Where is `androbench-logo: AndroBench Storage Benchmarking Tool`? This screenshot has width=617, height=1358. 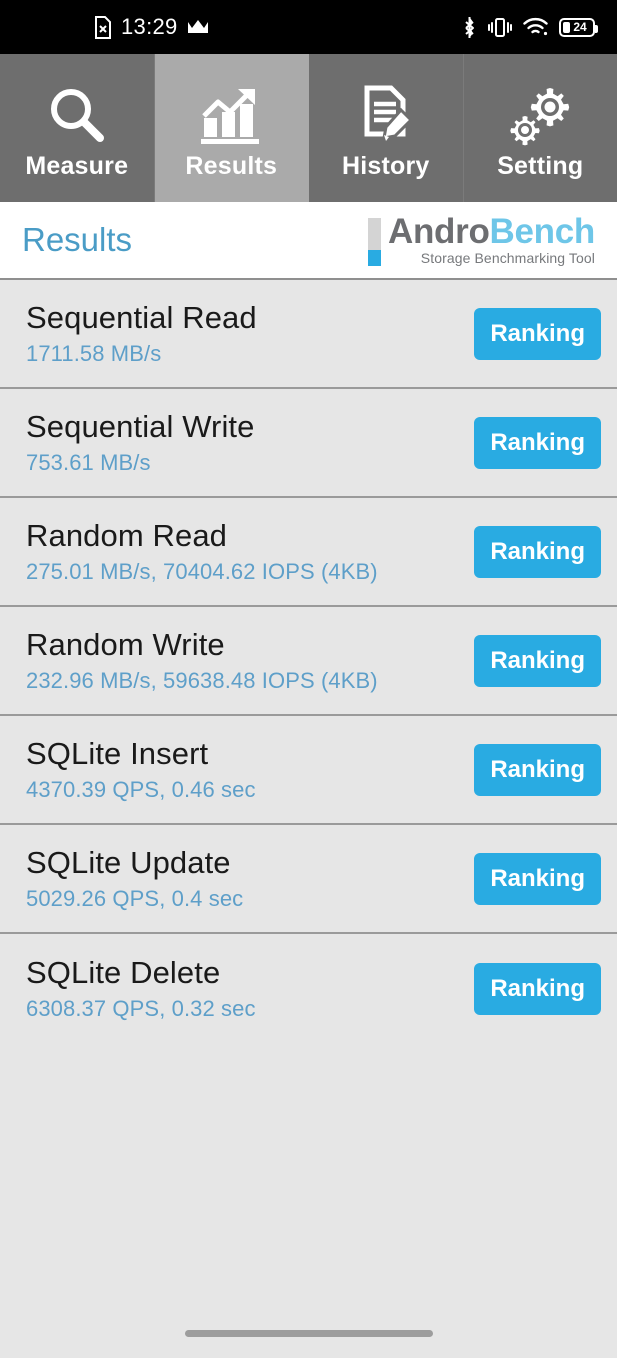
androbench-logo: AndroBench Storage Benchmarking Tool is located at coordinates (484, 239).